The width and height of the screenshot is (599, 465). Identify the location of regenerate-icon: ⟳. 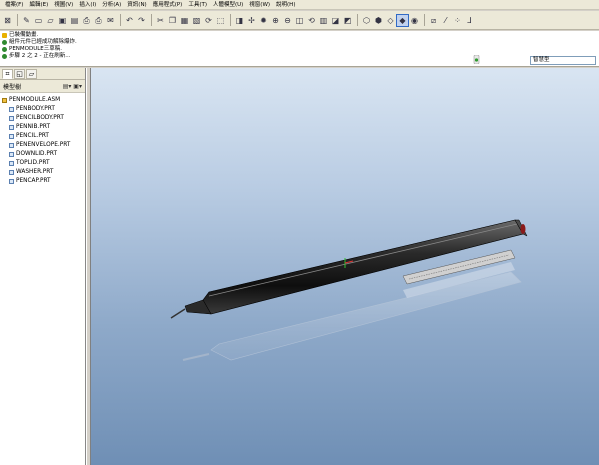
(208, 20).